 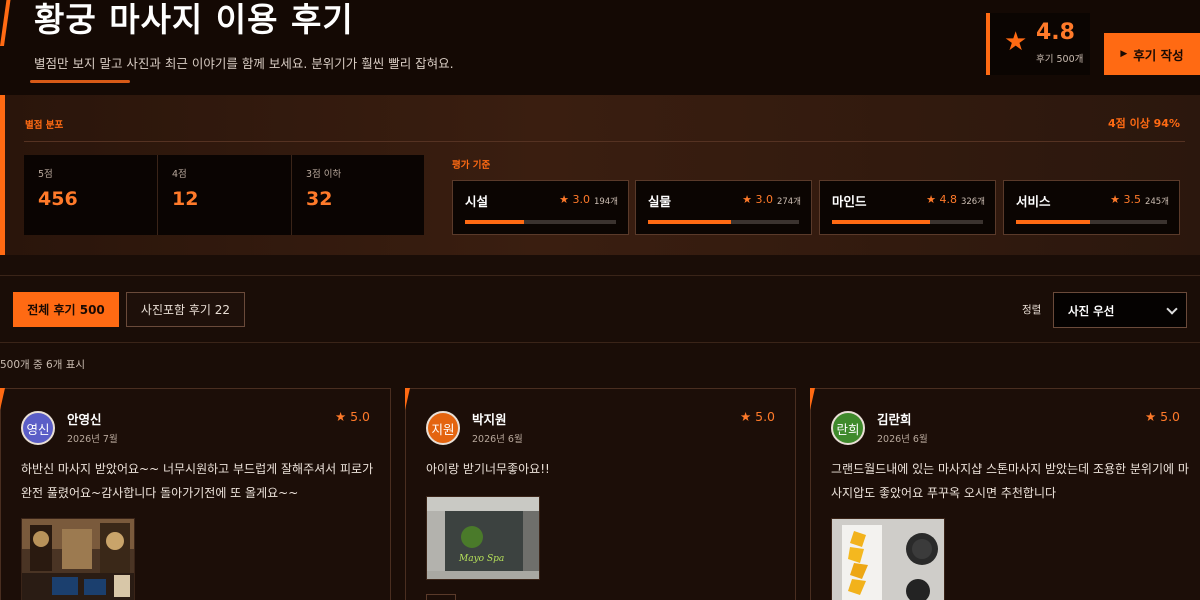 What do you see at coordinates (185, 199) in the screenshot?
I see `distribution-value: 12` at bounding box center [185, 199].